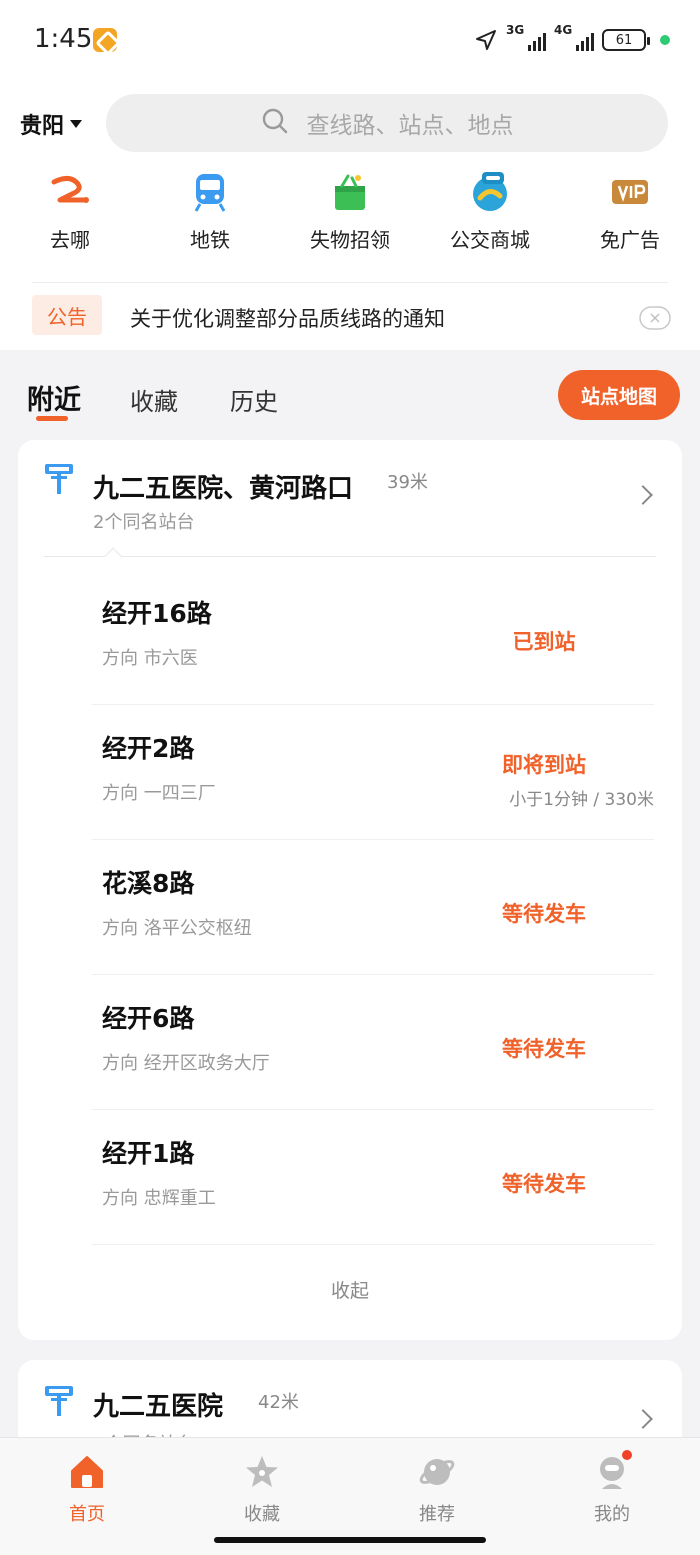  Describe the element at coordinates (177, 928) in the screenshot. I see `line-direction: 方向 洛平公交枢纽` at that location.